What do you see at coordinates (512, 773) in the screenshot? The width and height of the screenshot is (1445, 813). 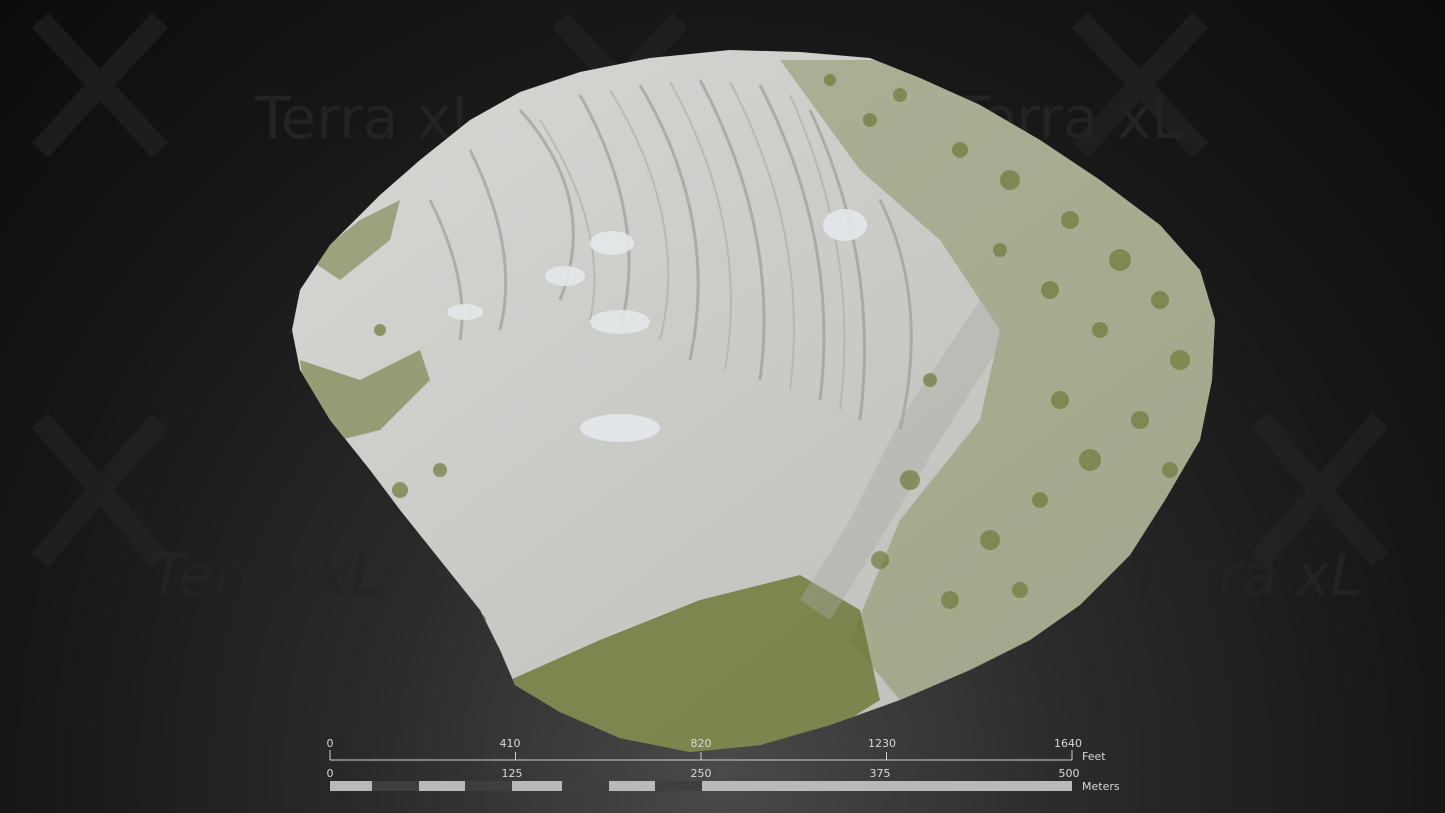 I see `meters-tick-label: 125` at bounding box center [512, 773].